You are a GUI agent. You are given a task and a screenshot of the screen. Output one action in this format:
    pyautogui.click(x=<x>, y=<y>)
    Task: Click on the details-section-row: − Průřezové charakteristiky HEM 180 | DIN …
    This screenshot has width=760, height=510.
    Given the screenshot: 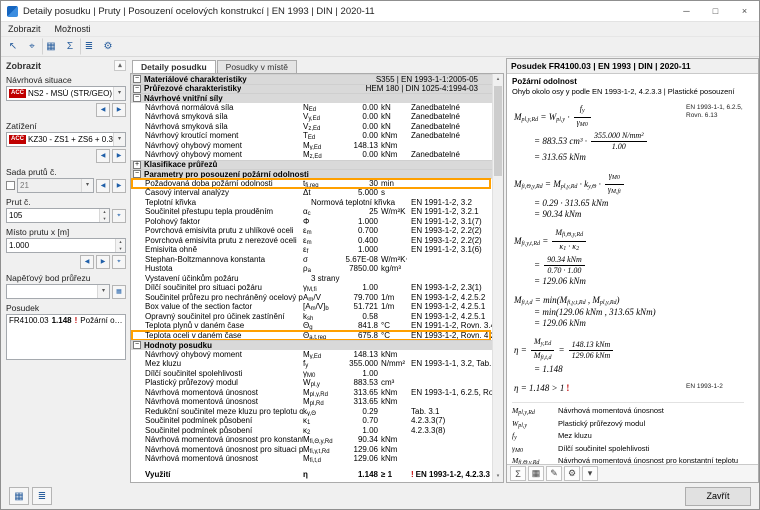 What is the action you would take?
    pyautogui.click(x=311, y=88)
    